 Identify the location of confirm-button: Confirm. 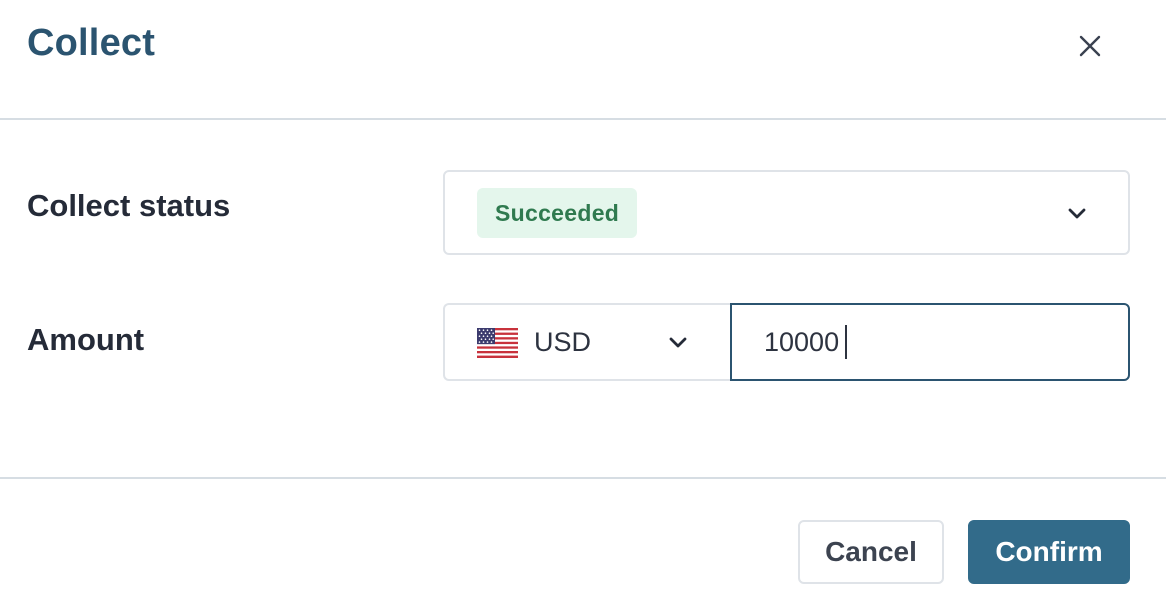
(1049, 552).